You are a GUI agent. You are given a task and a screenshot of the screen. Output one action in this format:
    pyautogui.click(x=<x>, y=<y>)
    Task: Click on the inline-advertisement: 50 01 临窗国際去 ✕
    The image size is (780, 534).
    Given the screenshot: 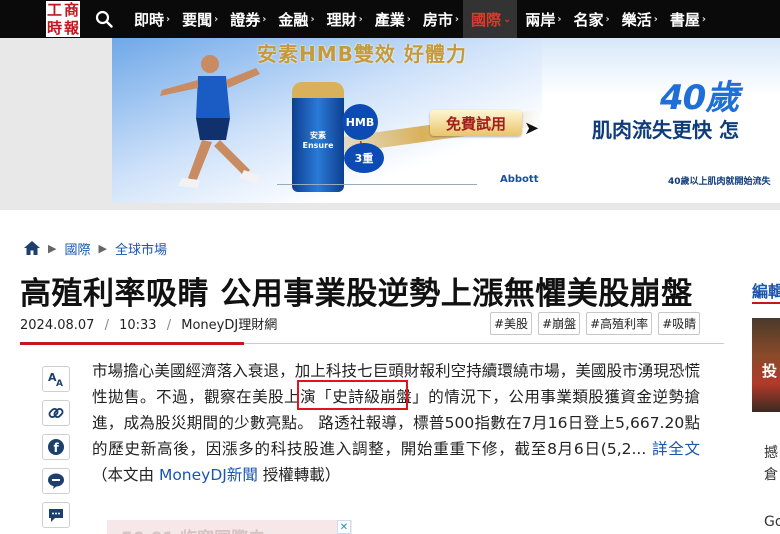 What is the action you would take?
    pyautogui.click(x=229, y=527)
    